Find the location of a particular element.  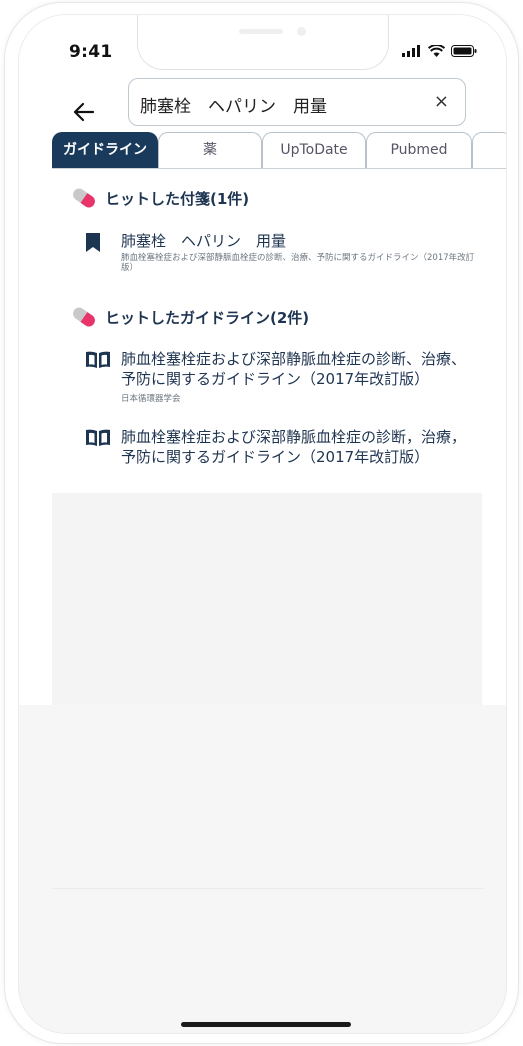

section-sticky-header: ヒットした付箋(1件) is located at coordinates (159, 198).